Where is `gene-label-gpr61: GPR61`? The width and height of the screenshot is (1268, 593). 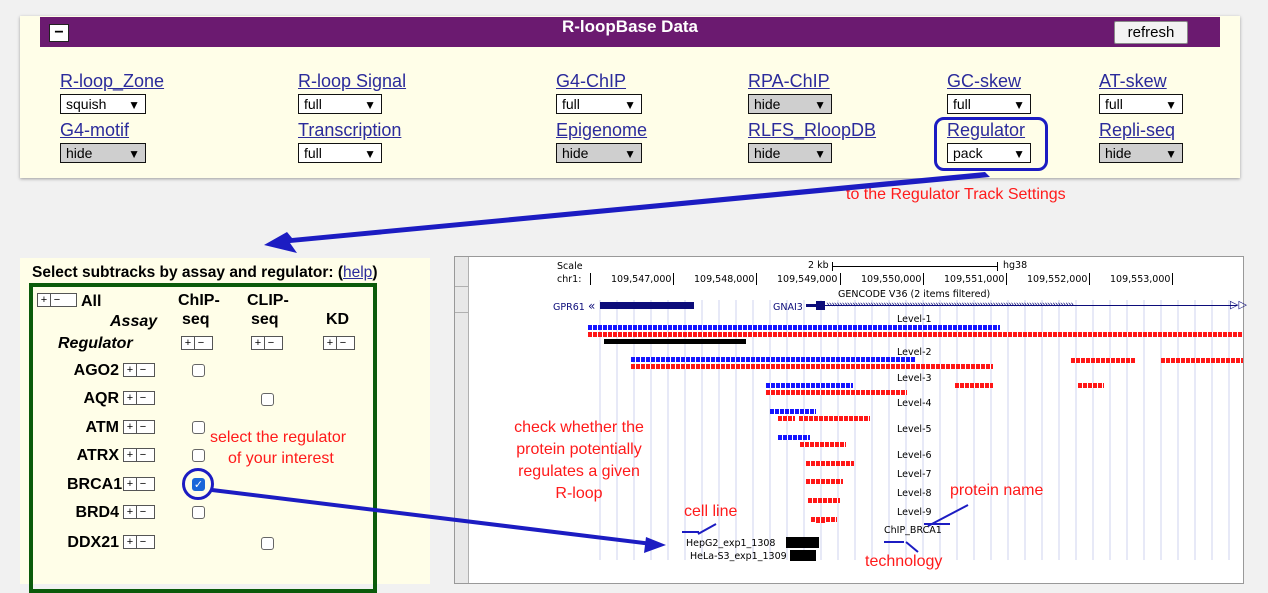 gene-label-gpr61: GPR61 is located at coordinates (569, 307).